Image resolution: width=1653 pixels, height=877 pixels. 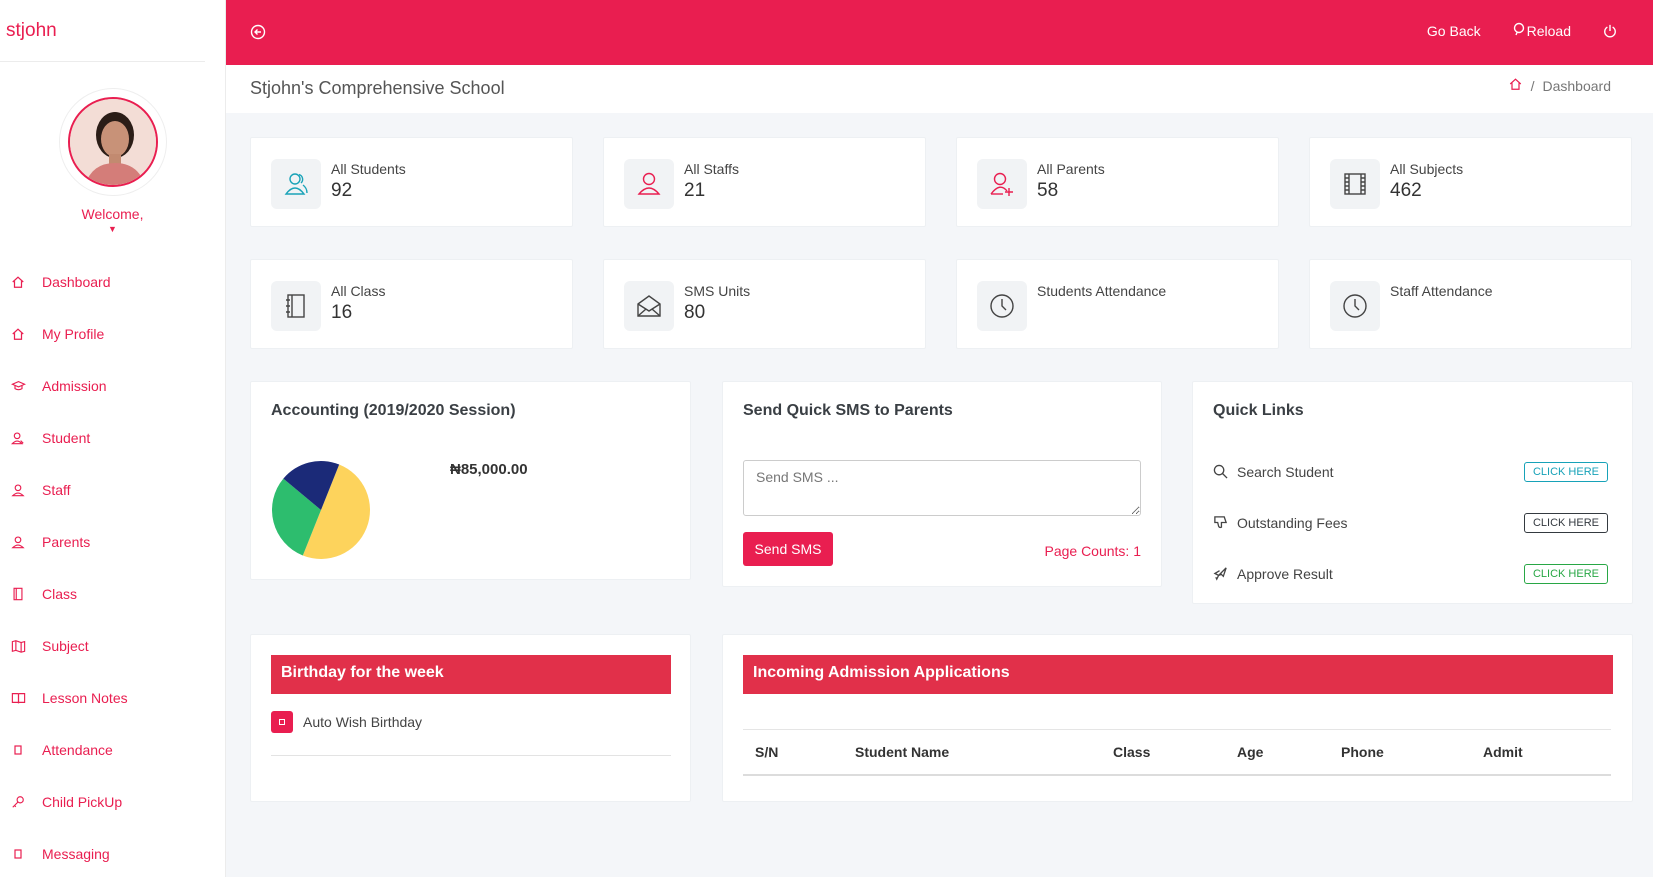 What do you see at coordinates (1565, 472) in the screenshot?
I see `search-student-button: CLICK HERE` at bounding box center [1565, 472].